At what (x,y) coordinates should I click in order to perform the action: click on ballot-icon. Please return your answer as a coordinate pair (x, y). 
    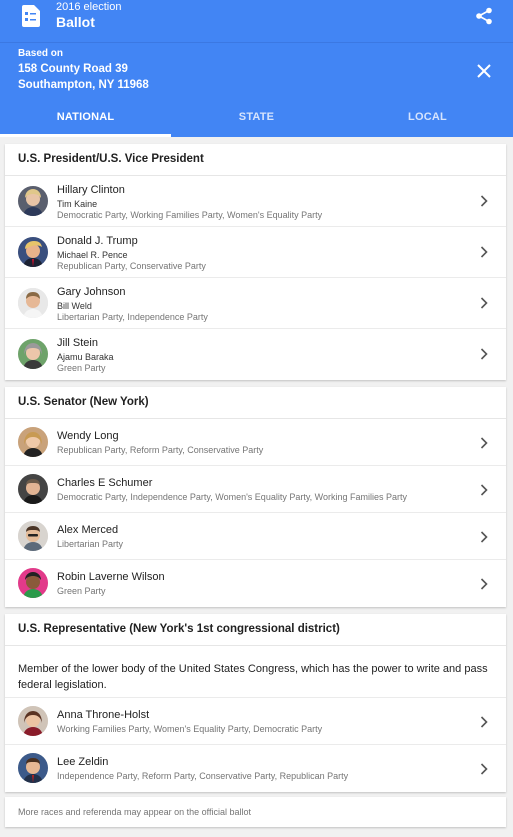
    Looking at the image, I should click on (31, 16).